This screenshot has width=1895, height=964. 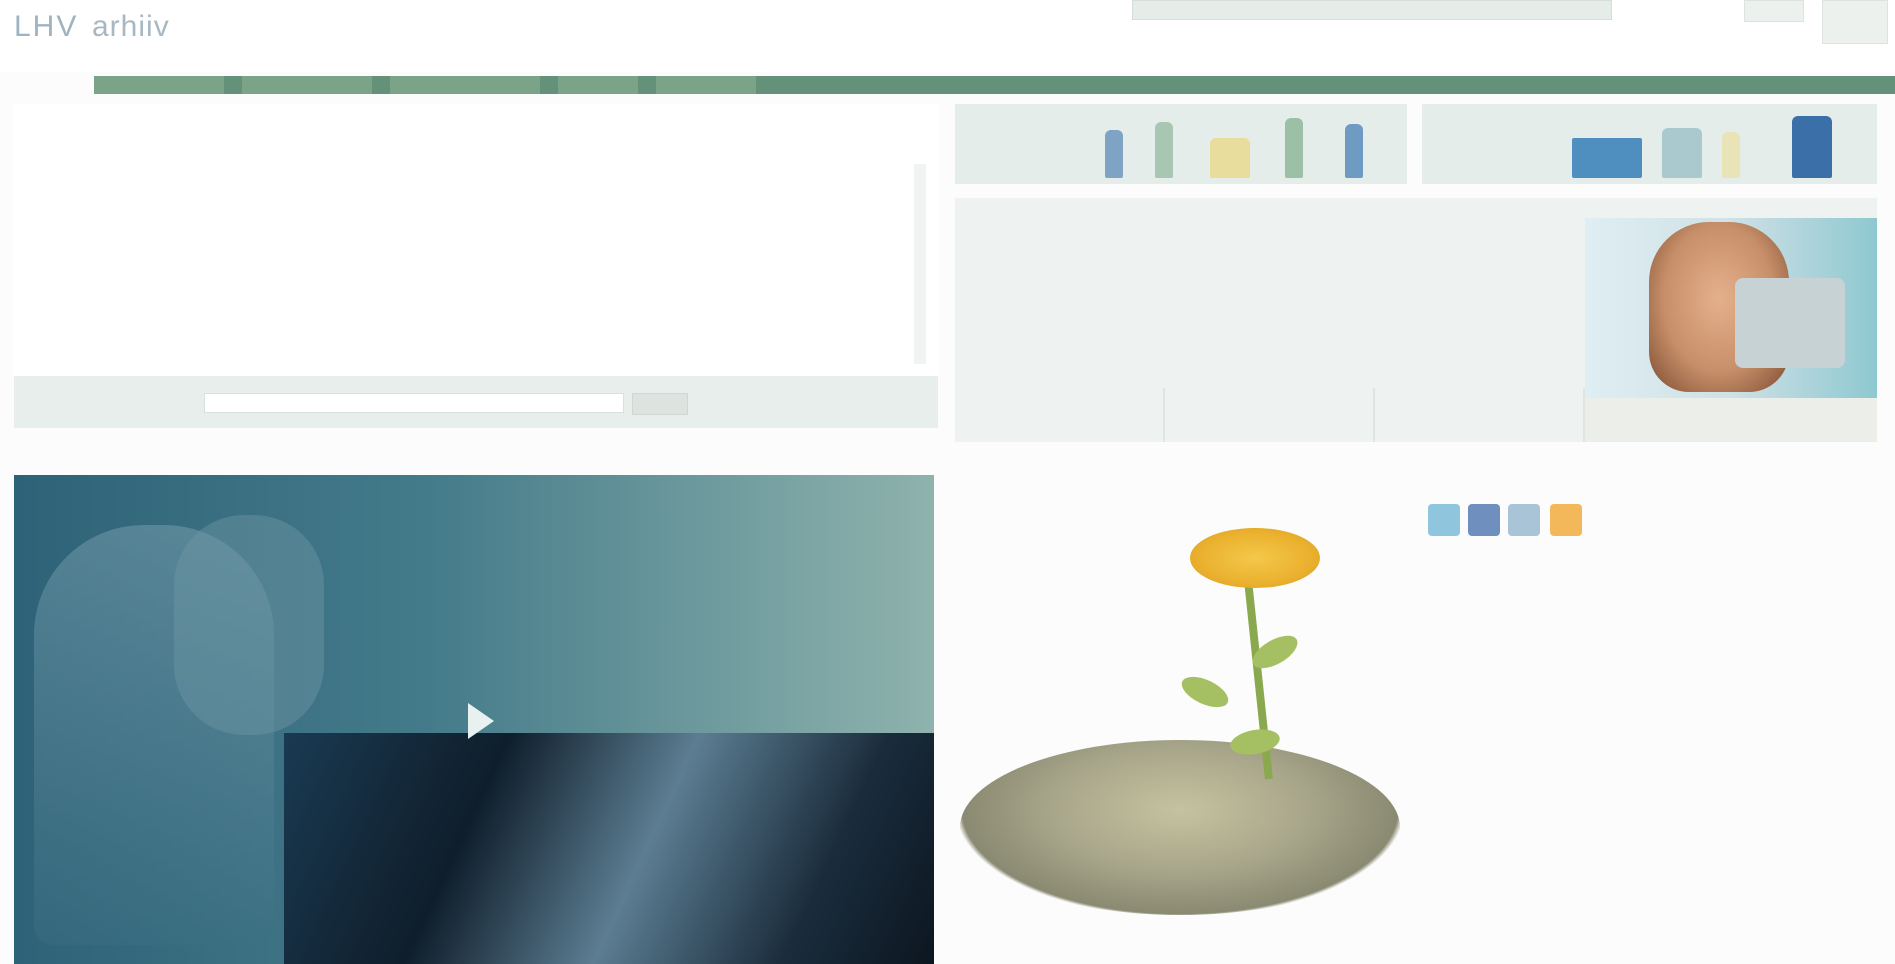 I want to click on twitter-icon, so click(x=1444, y=520).